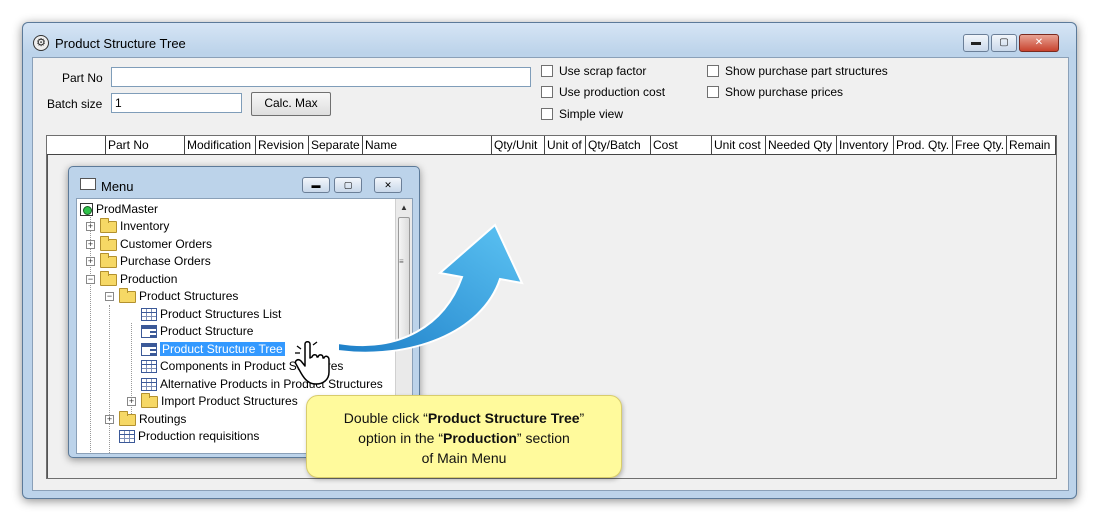 The height and width of the screenshot is (520, 1099). I want to click on tree-item-import-product-structures: Import Product Structures, so click(219, 401).